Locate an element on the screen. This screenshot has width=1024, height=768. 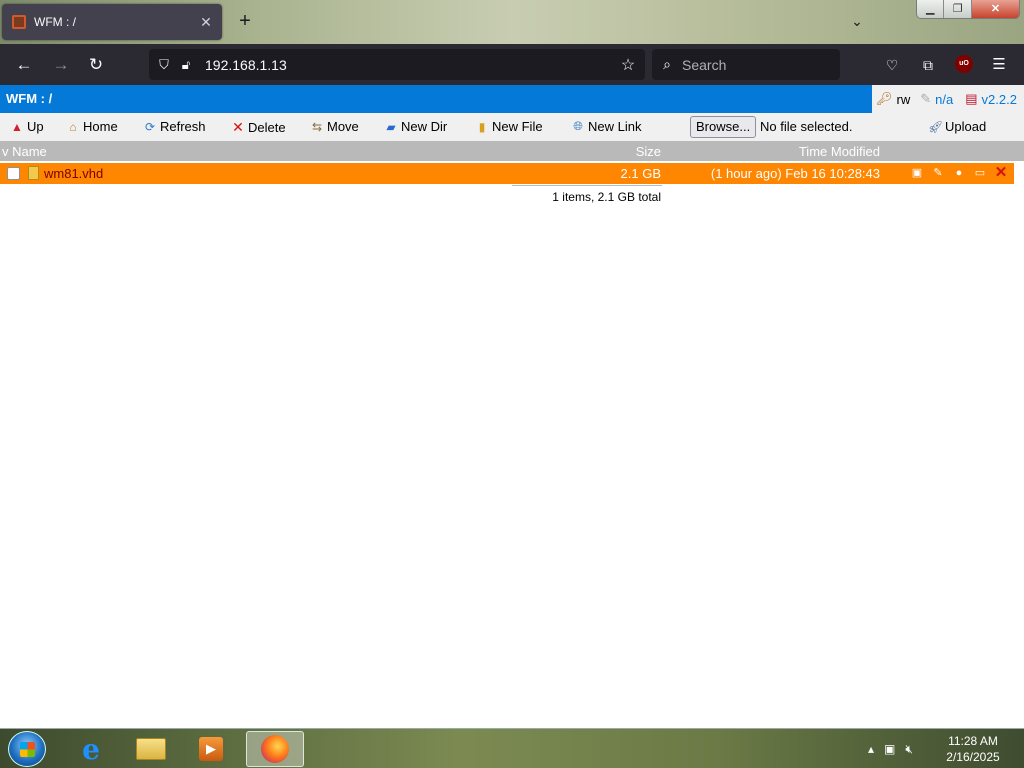
save-icon: ▣ is located at coordinates (917, 173).